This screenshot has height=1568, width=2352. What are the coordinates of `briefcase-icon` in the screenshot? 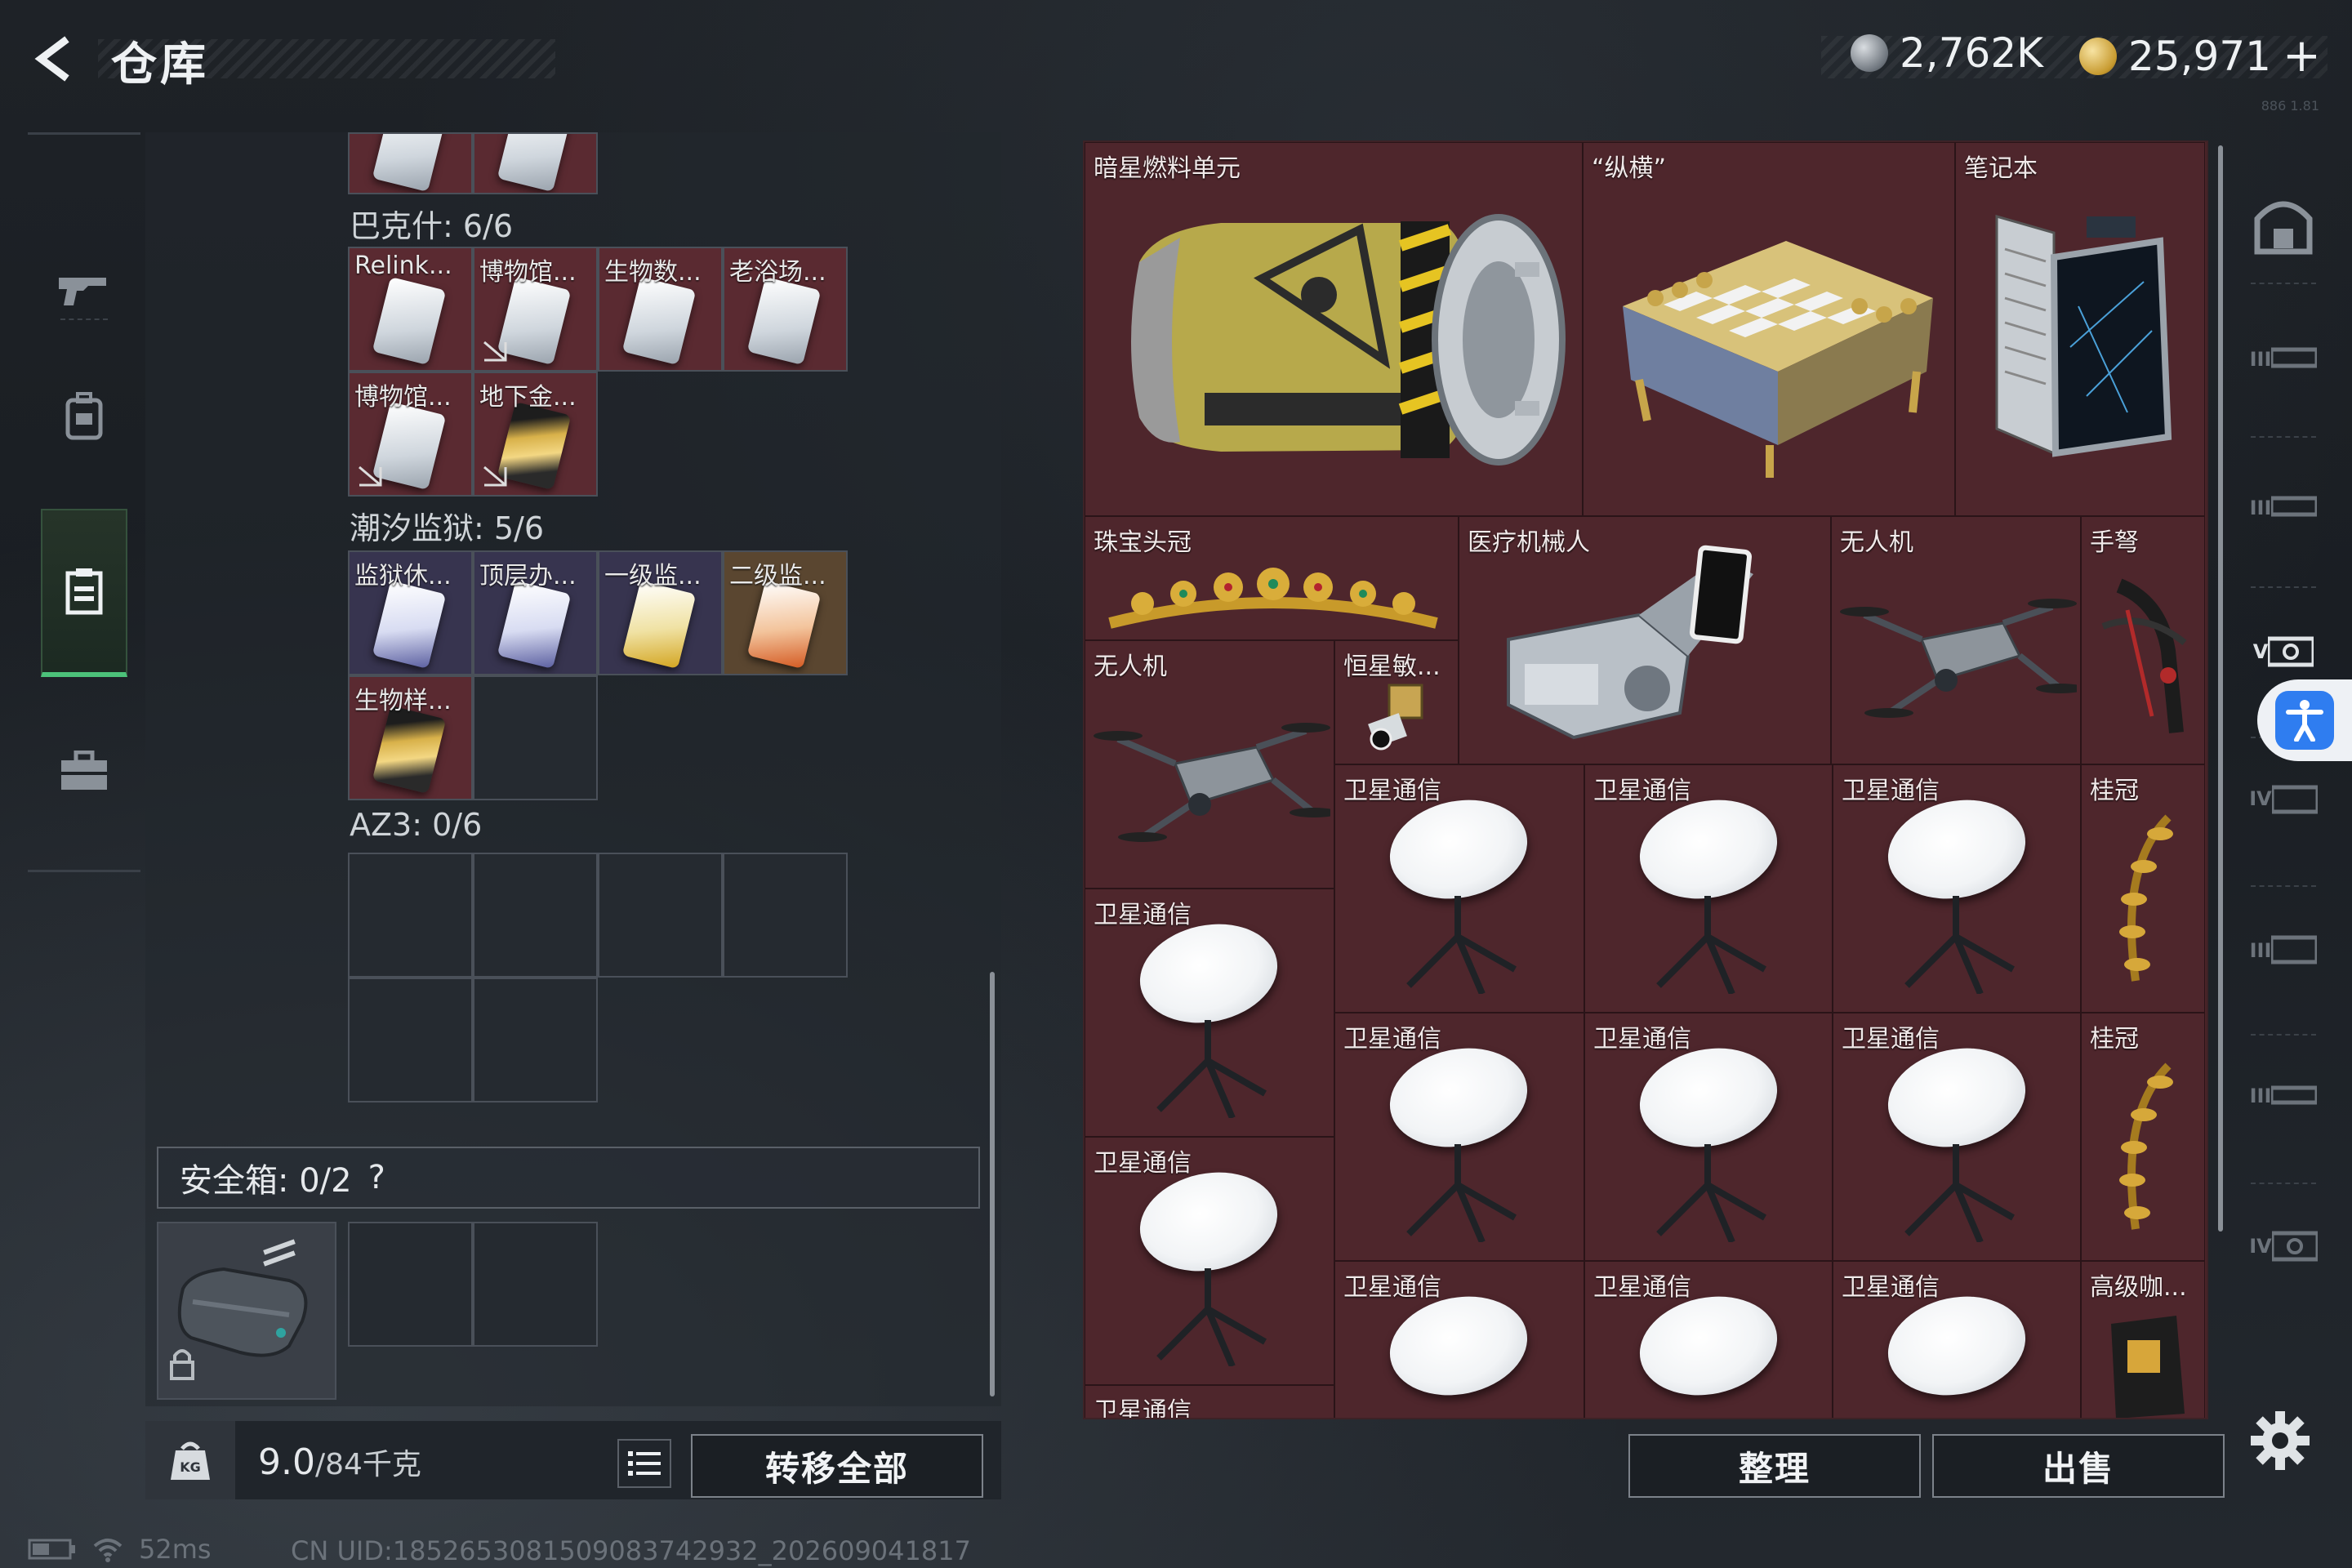 It's located at (84, 770).